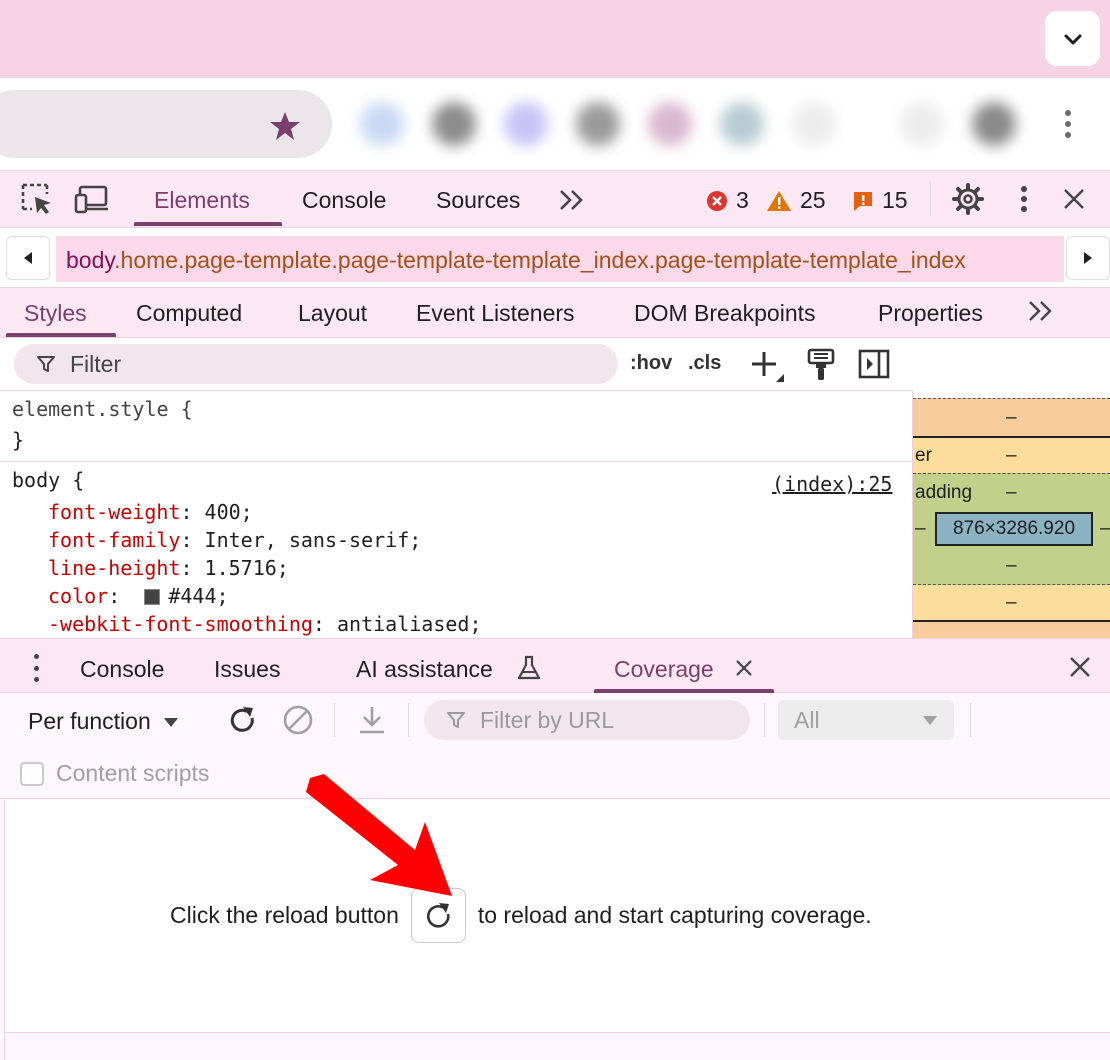 The width and height of the screenshot is (1110, 1060). I want to click on tab-sources: Sources, so click(478, 200).